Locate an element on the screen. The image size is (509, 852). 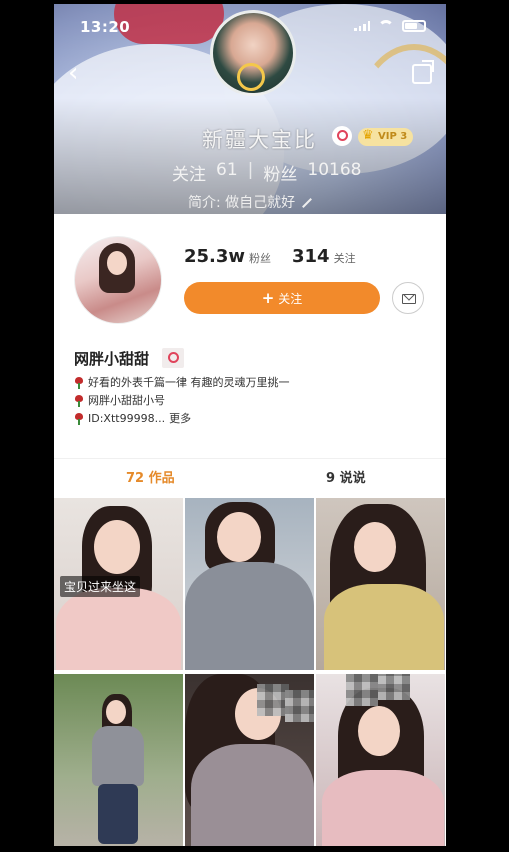
banner-follow-stats: 关注 61 | 粉丝 10168 is located at coordinates (266, 172).